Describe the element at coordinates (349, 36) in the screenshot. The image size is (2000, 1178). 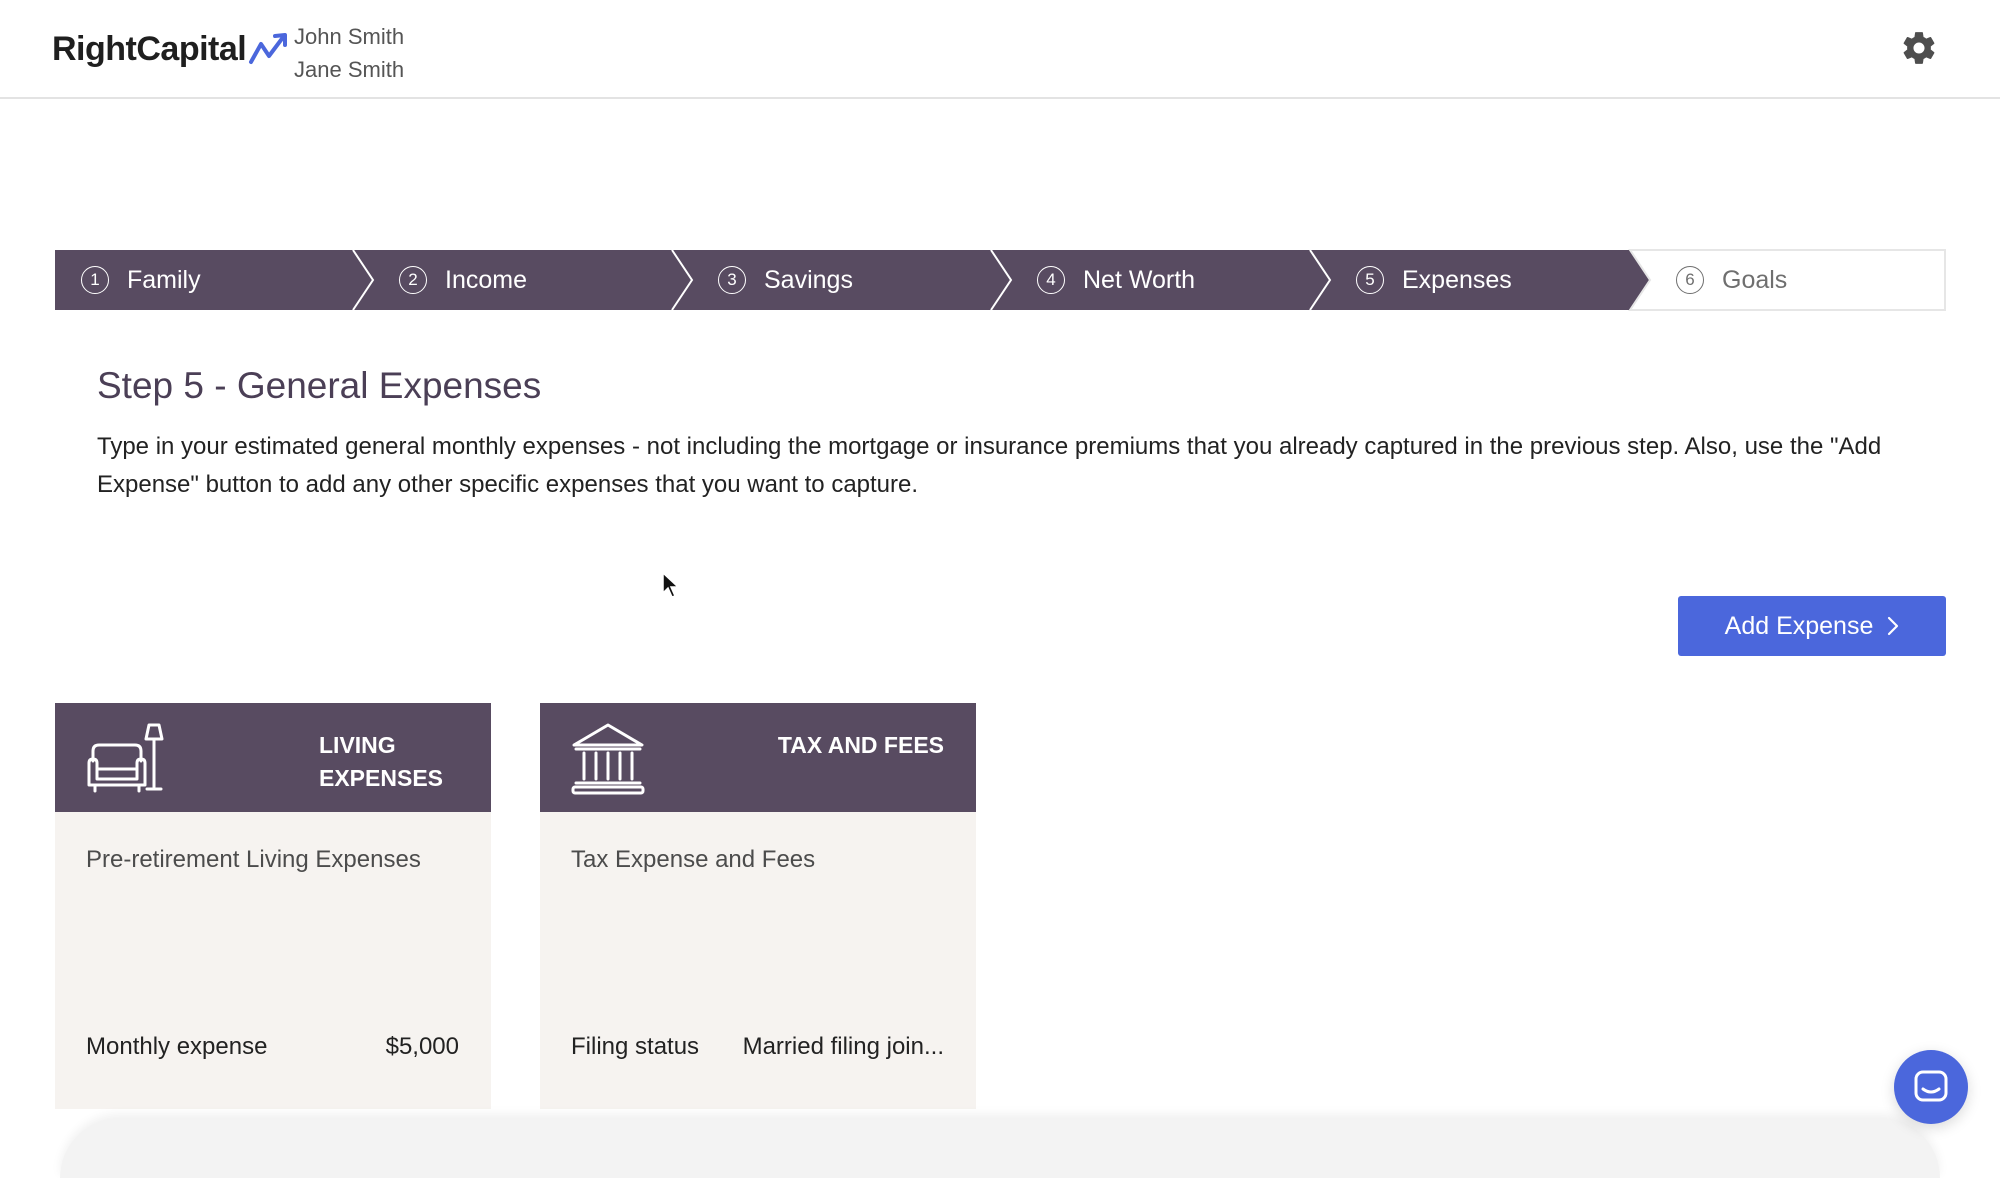
I see `client-name-primary: John Smith` at that location.